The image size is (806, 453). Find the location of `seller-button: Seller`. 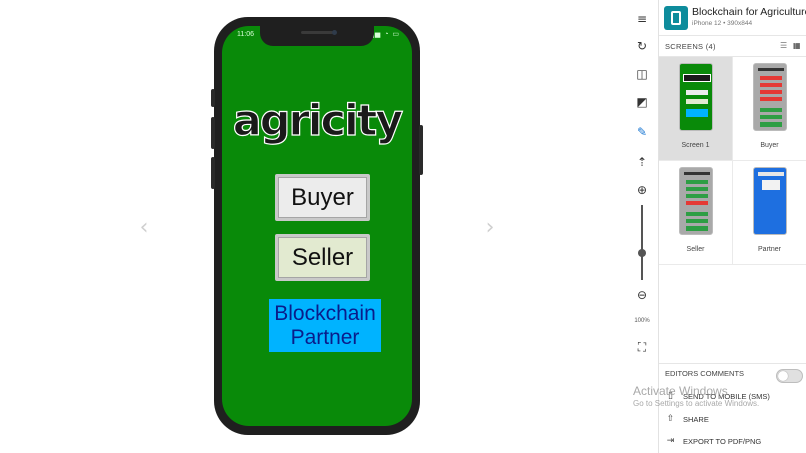

seller-button: Seller is located at coordinates (322, 257).